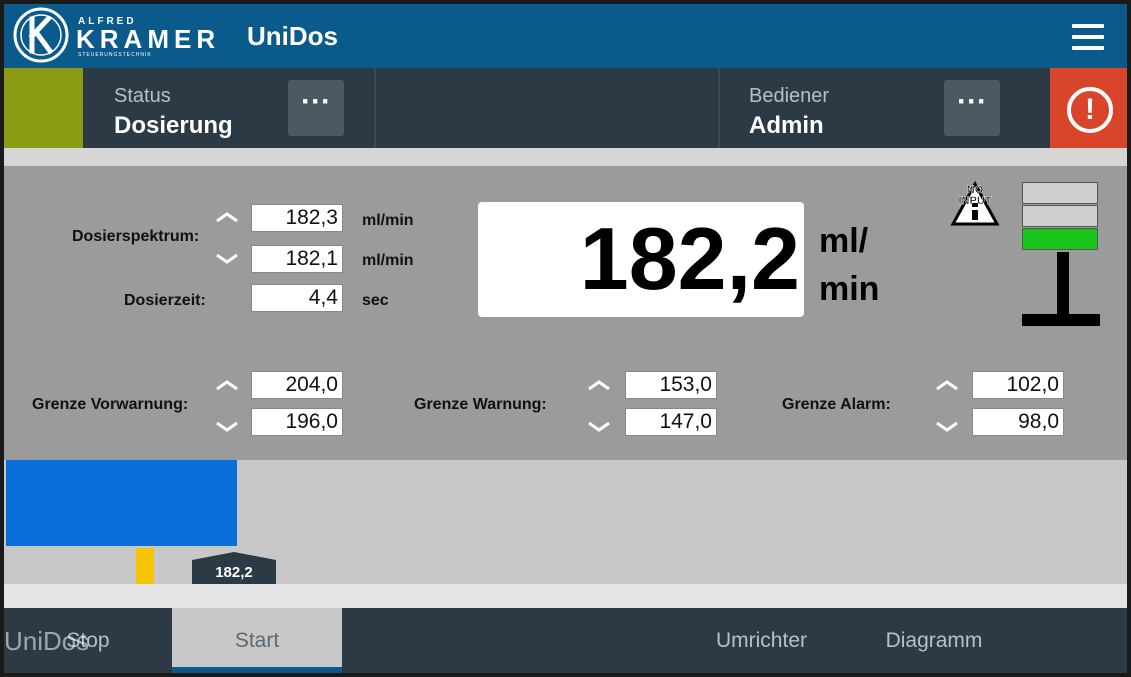 The image size is (1131, 677). What do you see at coordinates (257, 640) in the screenshot?
I see `tab-start: Start` at bounding box center [257, 640].